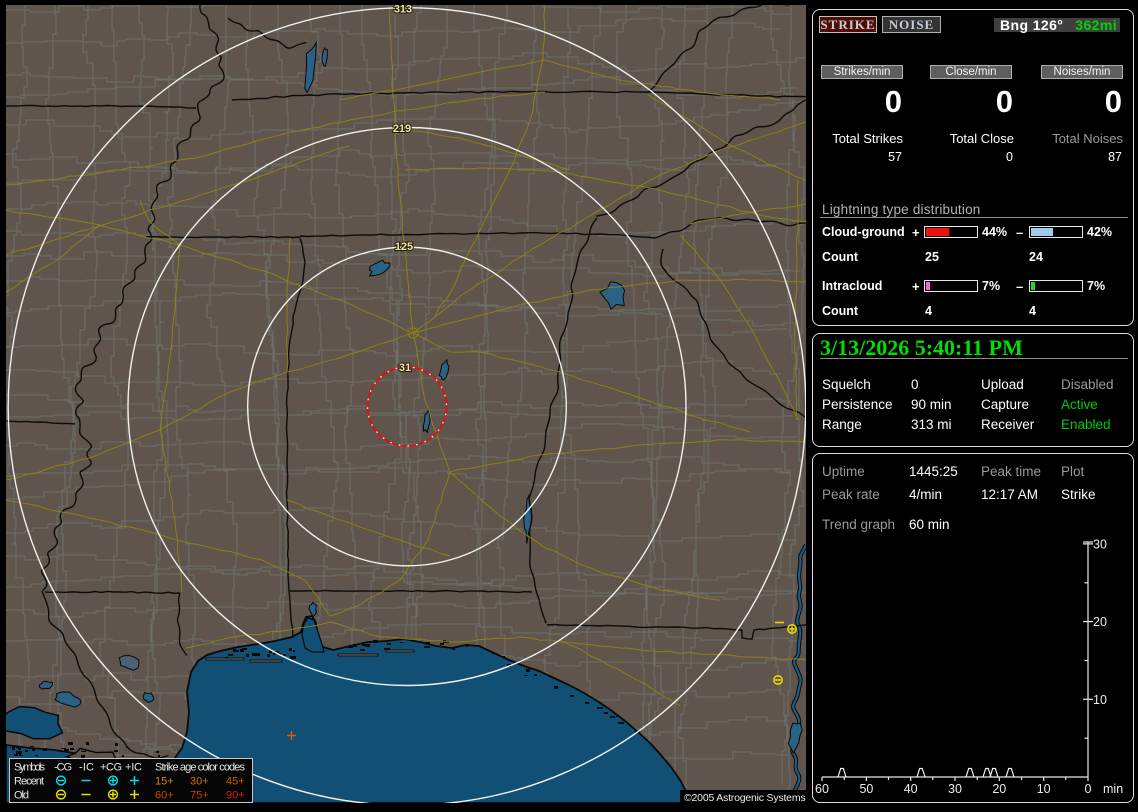  I want to click on svg-text: 50, so click(866, 789).